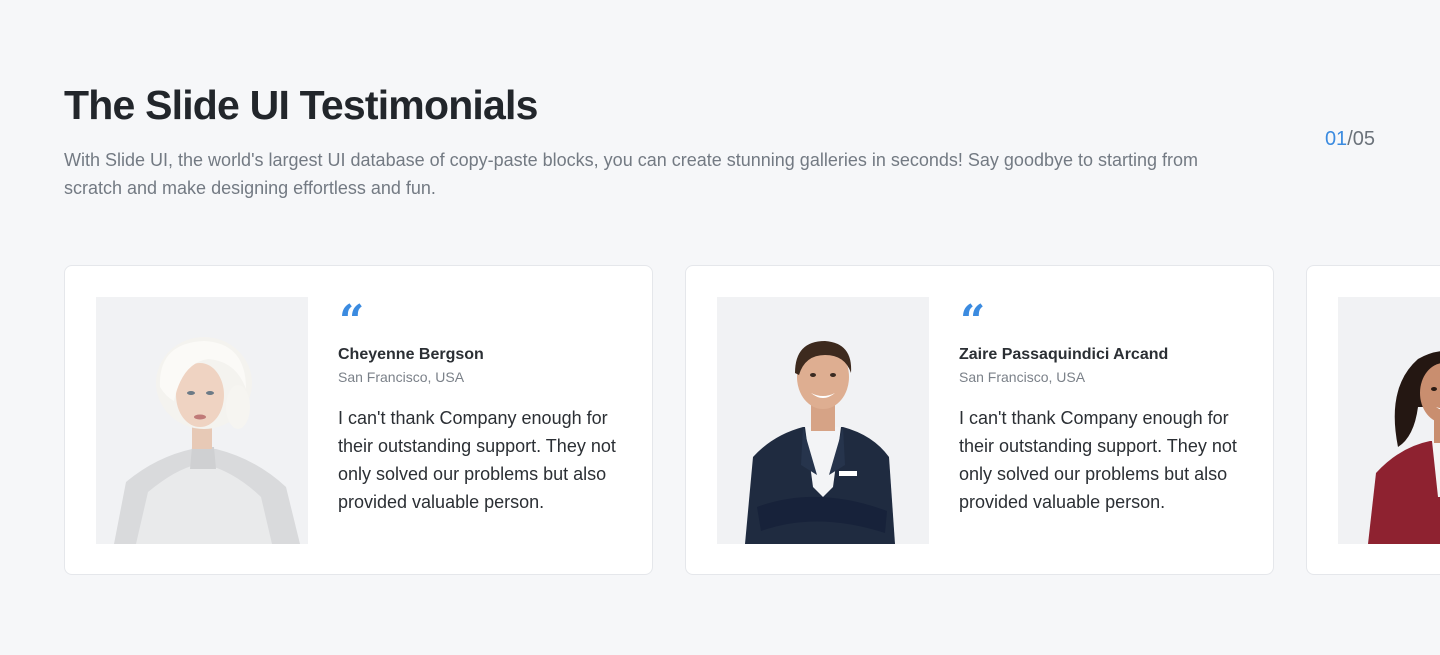 The width and height of the screenshot is (1440, 655). I want to click on testimonial-name: Zaire Passaquindici Arcand, so click(1064, 354).